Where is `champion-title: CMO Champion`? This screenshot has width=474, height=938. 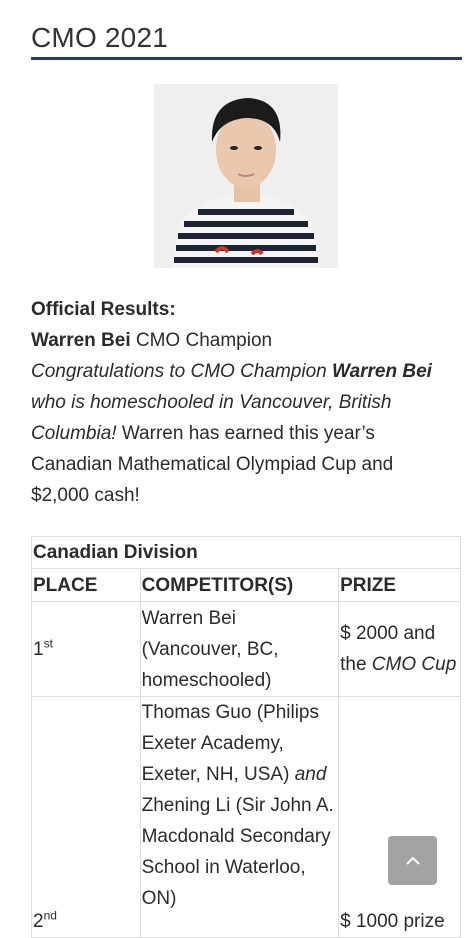 champion-title: CMO Champion is located at coordinates (201, 340).